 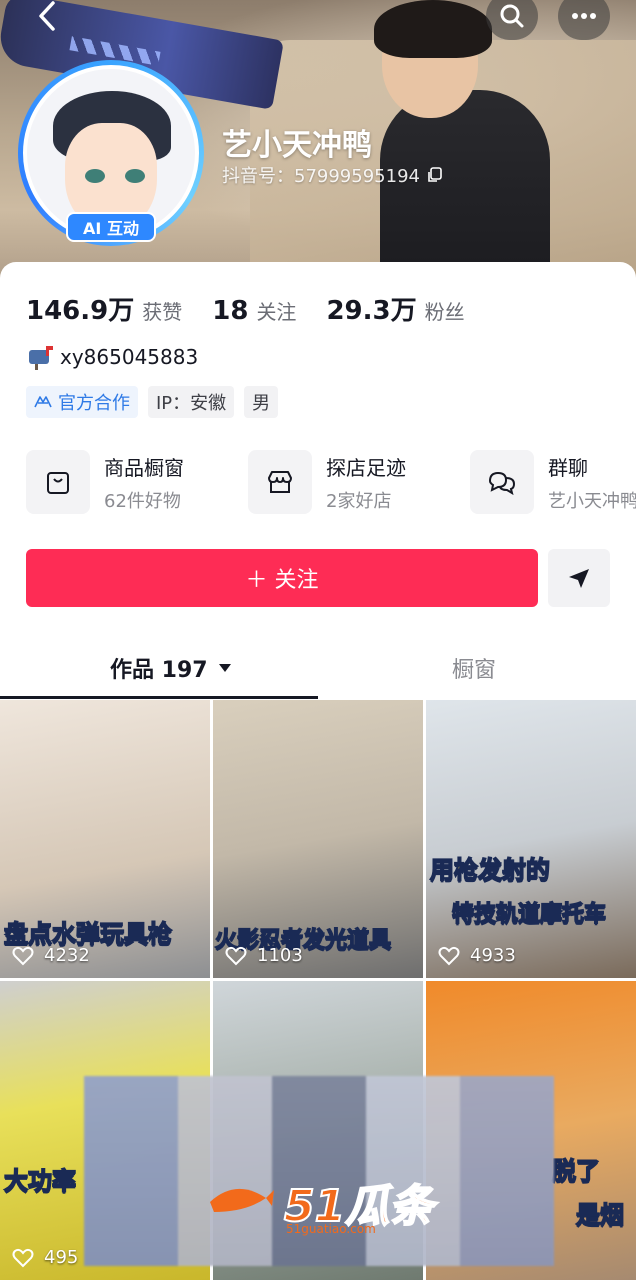 What do you see at coordinates (144, 467) in the screenshot?
I see `shortcut-shop-window-title: 商品橱窗` at bounding box center [144, 467].